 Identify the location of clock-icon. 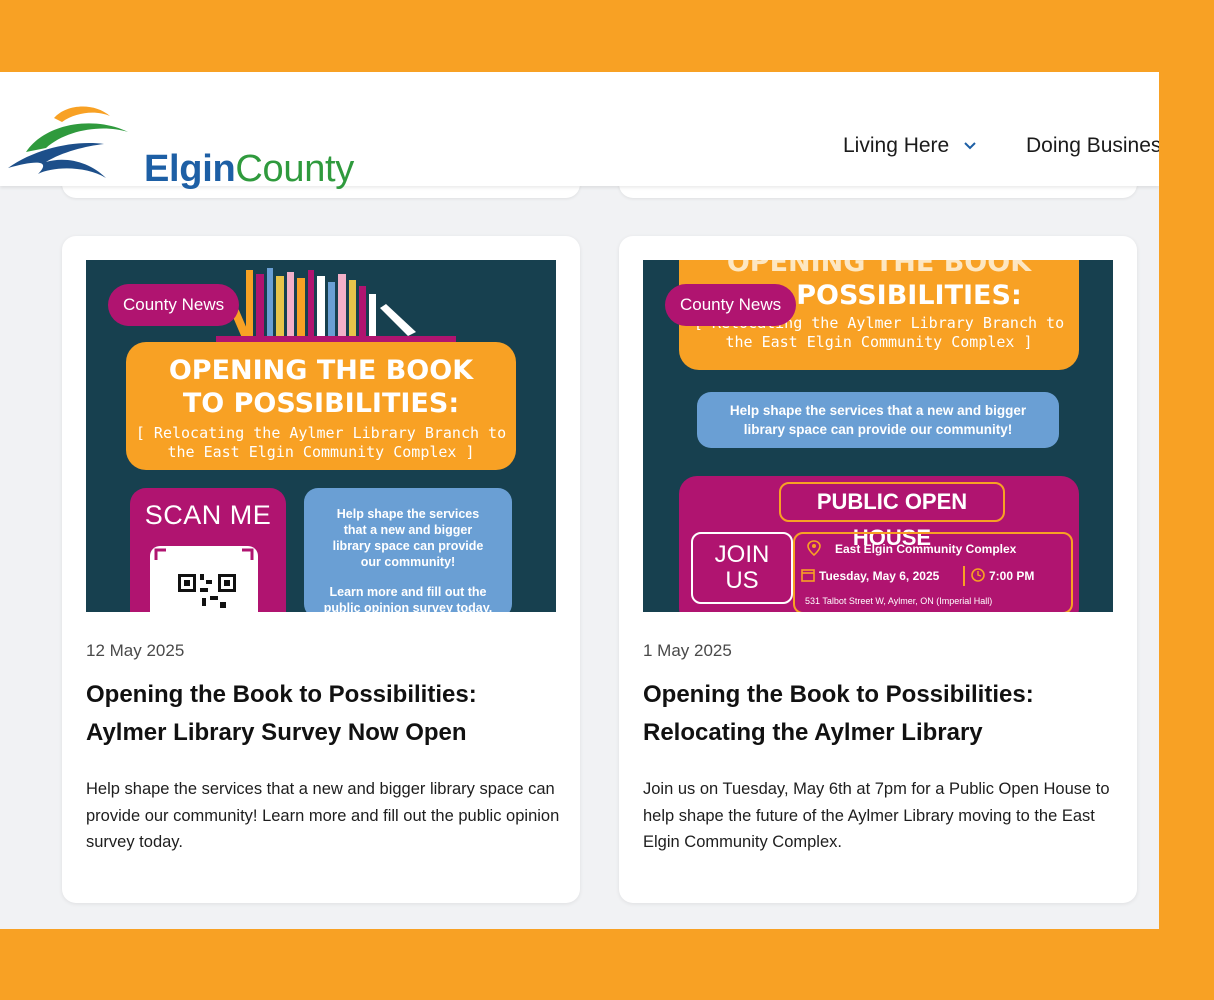
(978, 575).